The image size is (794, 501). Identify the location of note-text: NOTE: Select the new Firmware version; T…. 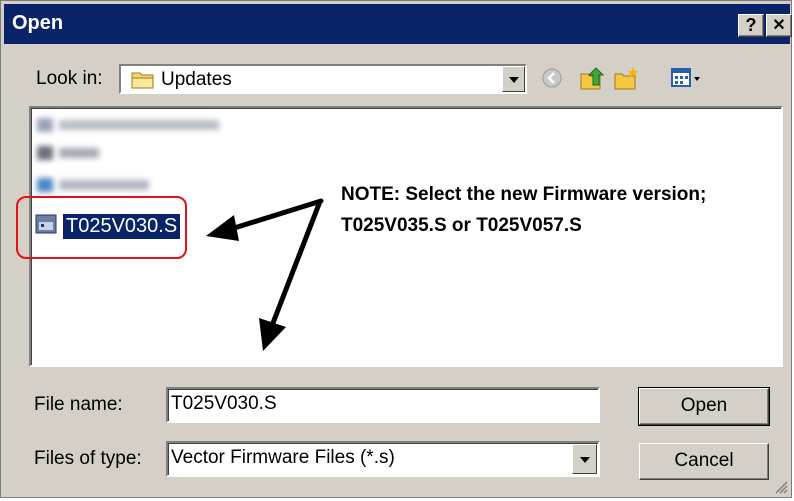
(524, 210).